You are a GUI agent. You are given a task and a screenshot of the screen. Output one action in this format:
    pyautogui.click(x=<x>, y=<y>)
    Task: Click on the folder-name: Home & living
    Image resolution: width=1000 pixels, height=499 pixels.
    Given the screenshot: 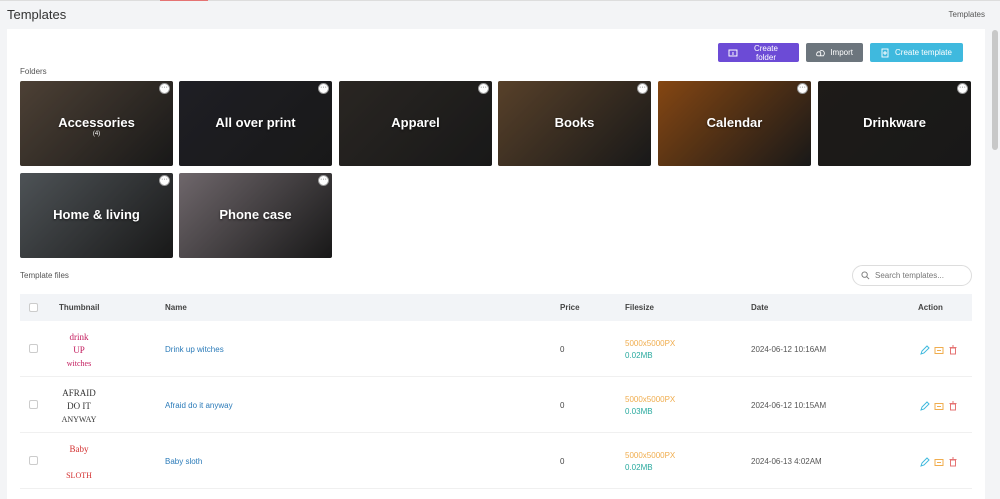 What is the action you would take?
    pyautogui.click(x=96, y=214)
    